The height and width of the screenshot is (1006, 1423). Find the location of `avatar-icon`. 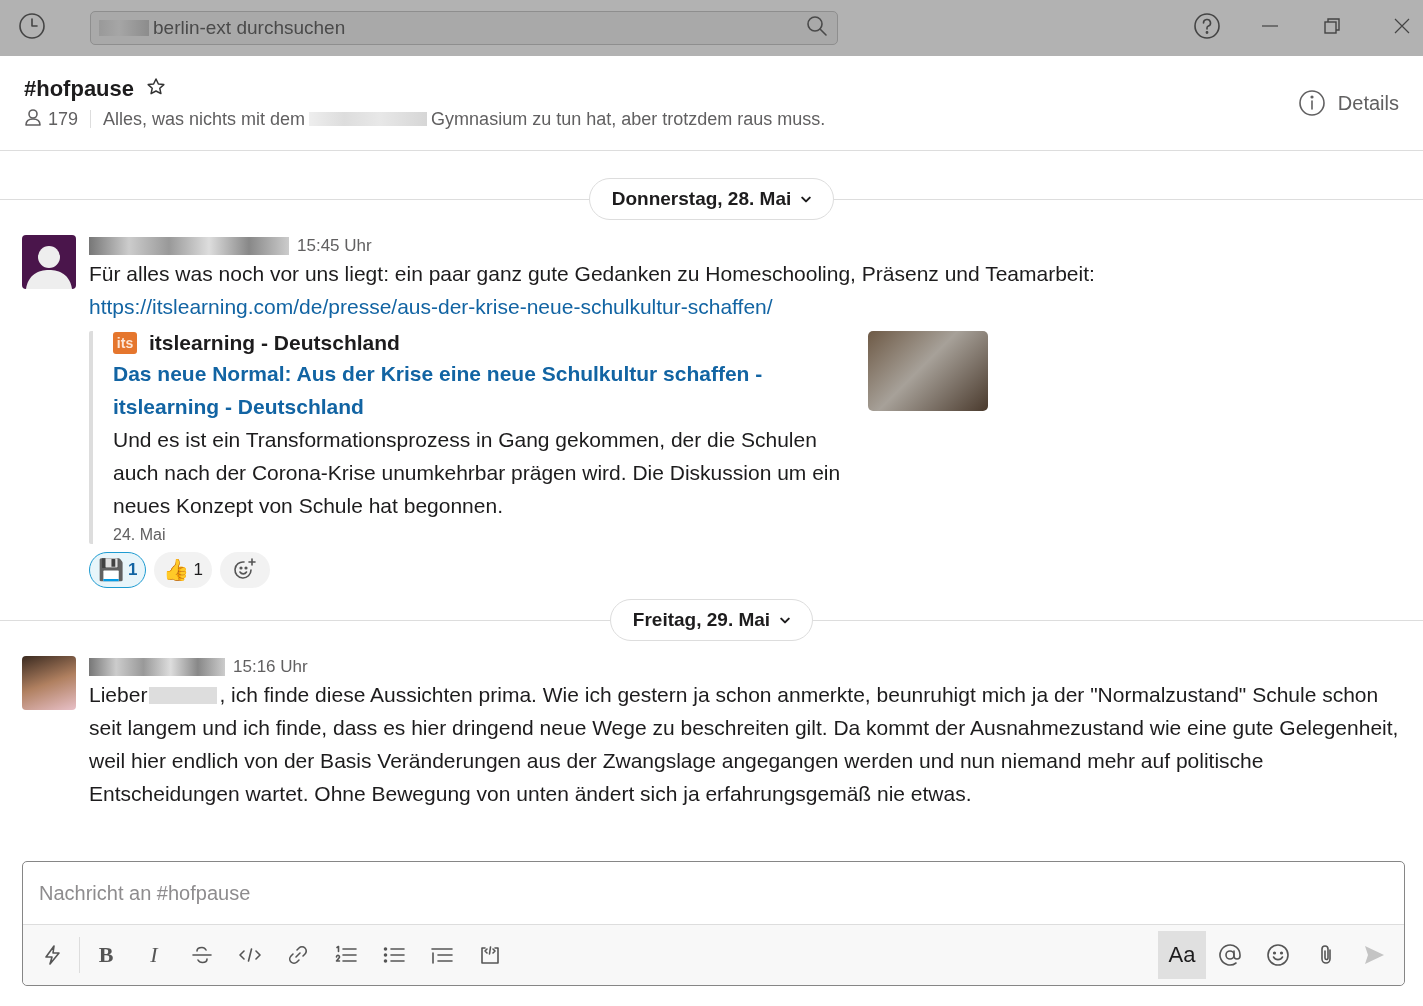

avatar-icon is located at coordinates (49, 262).